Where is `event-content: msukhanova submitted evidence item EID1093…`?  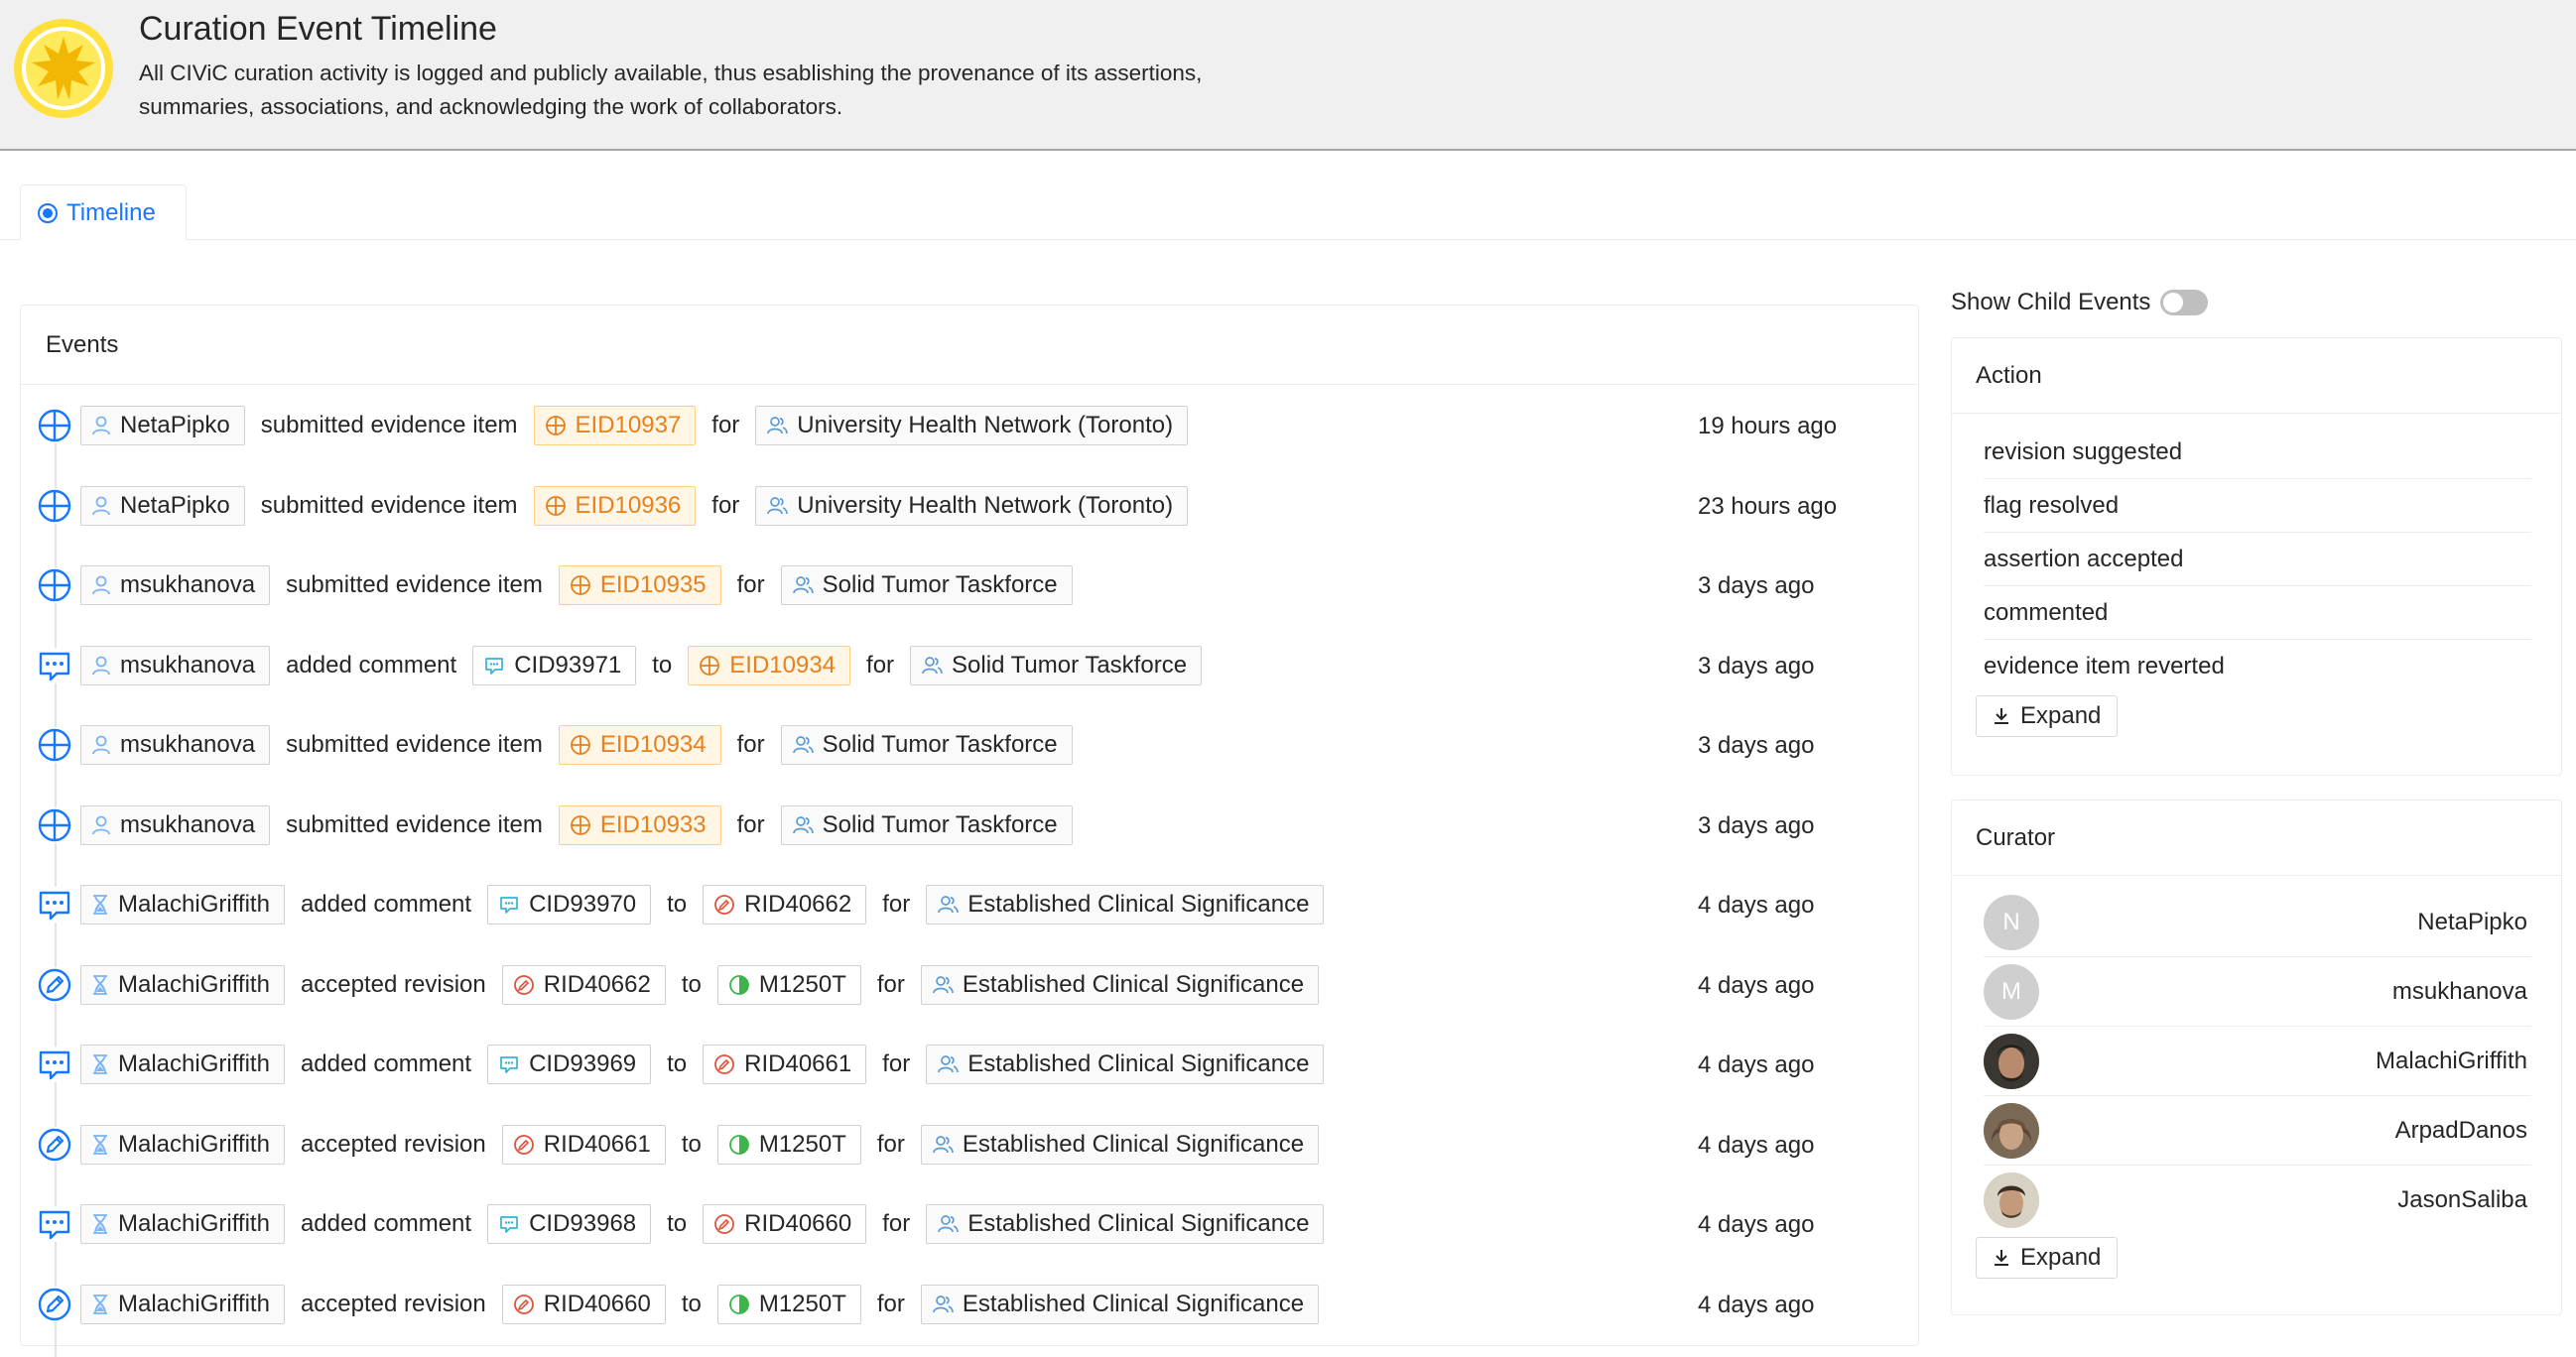 event-content: msukhanova submitted evidence item EID1093… is located at coordinates (577, 745).